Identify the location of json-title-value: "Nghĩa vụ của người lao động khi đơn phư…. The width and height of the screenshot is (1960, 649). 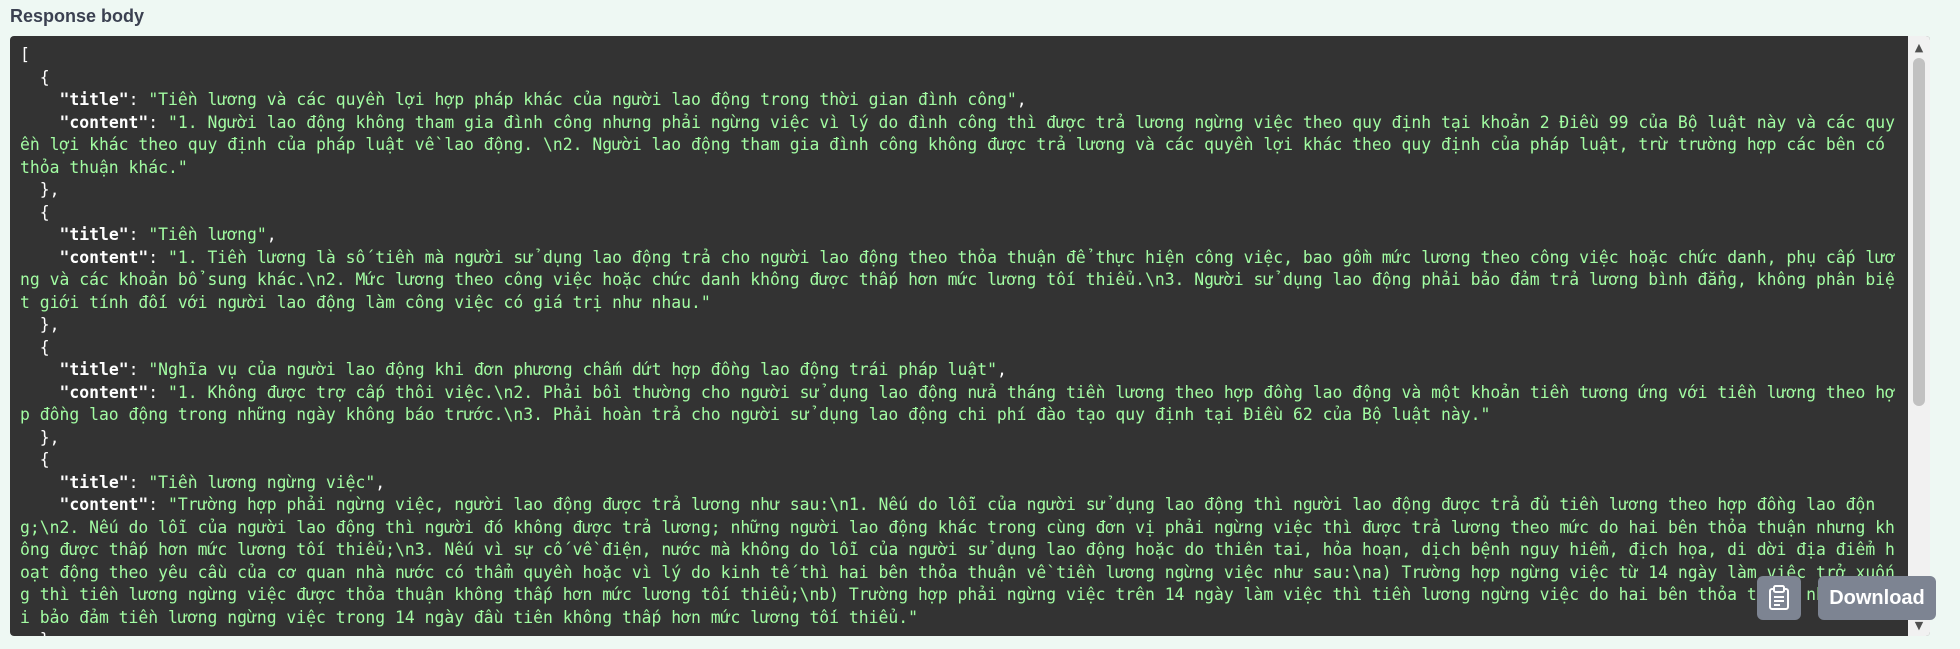
(572, 369).